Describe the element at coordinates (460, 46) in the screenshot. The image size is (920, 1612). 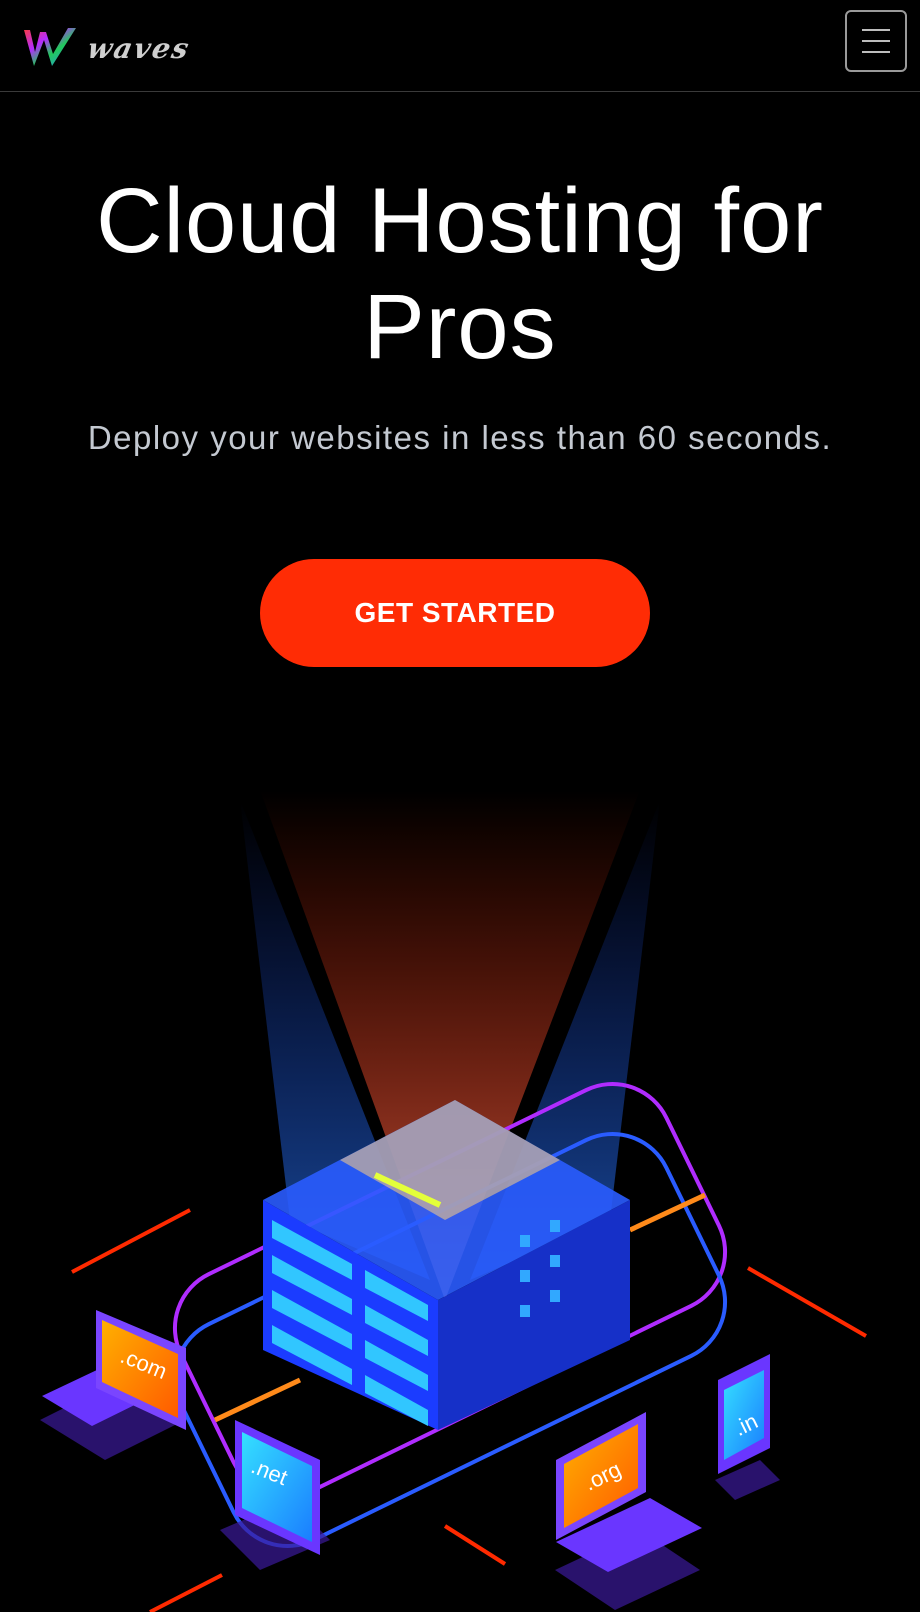
I see `navbar: waves` at that location.